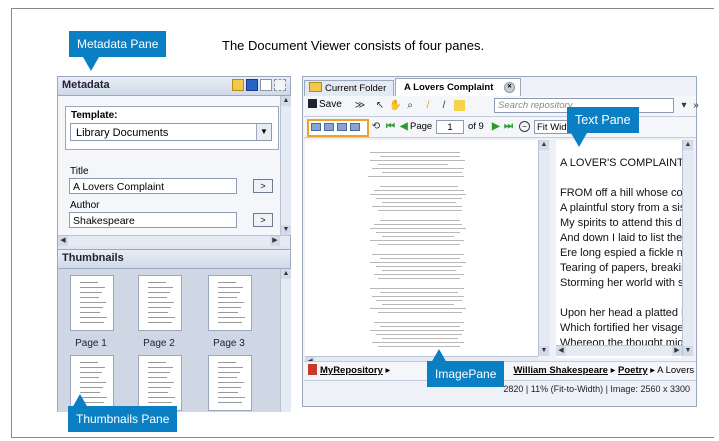 The image size is (719, 441). Describe the element at coordinates (696, 106) in the screenshot. I see `overflow-icon: »` at that location.